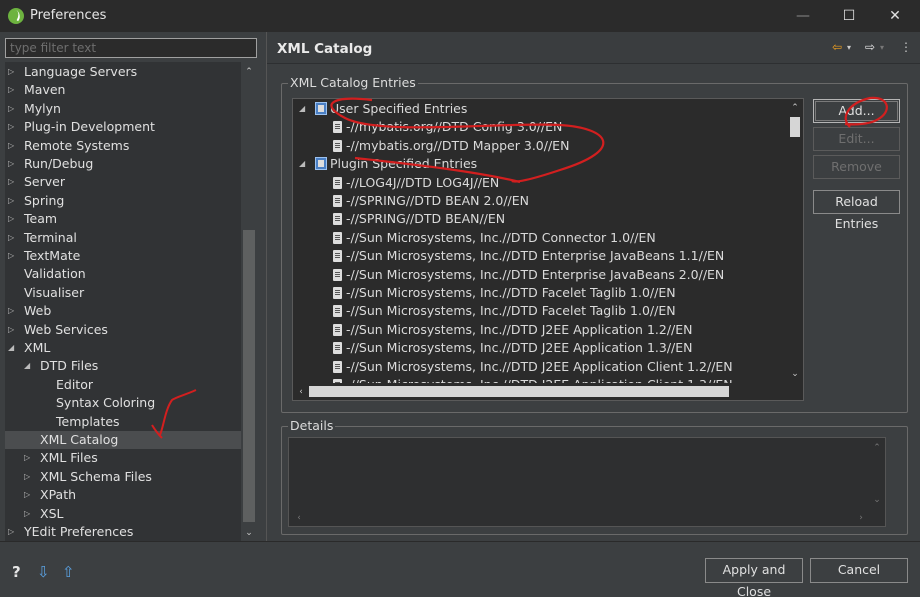  I want to click on remove-button: Remove, so click(856, 167).